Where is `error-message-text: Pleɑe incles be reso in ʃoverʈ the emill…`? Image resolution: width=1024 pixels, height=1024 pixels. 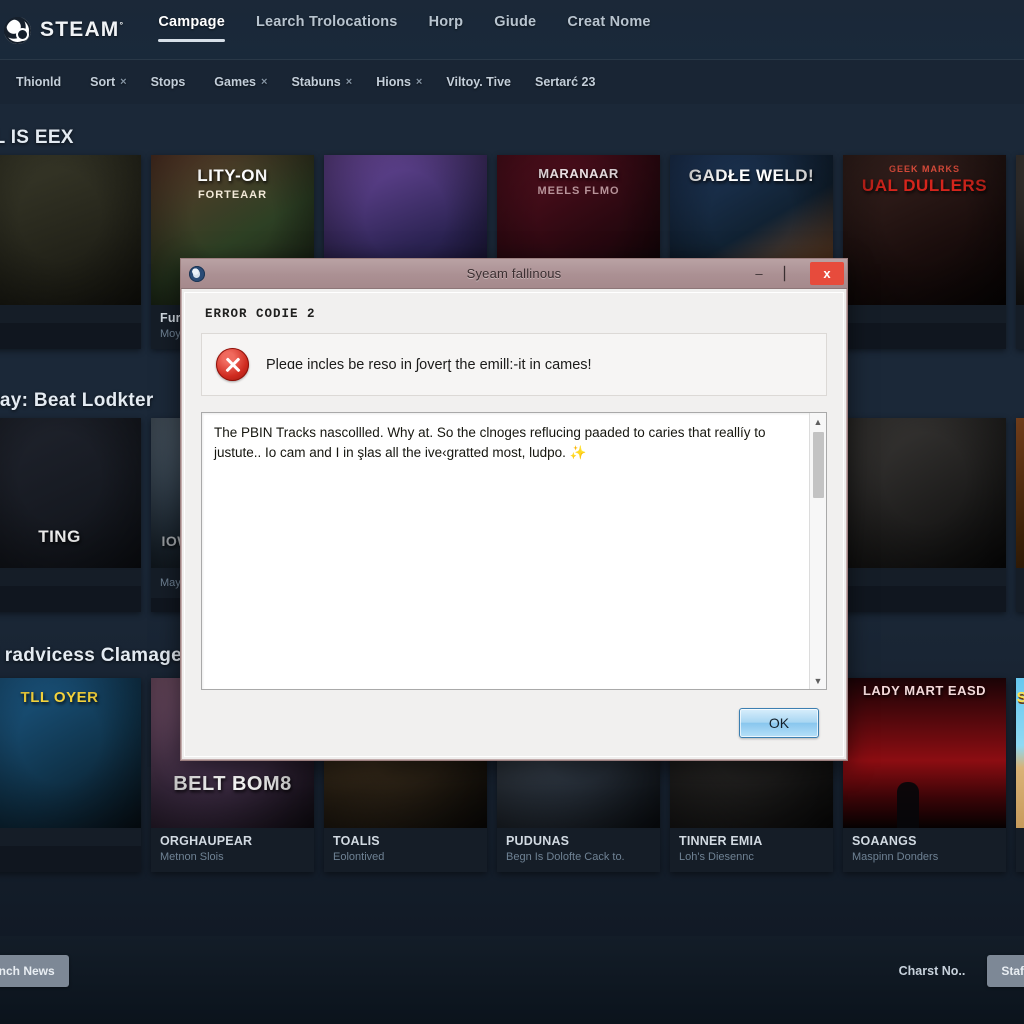
error-message-text: Pleɑe incles be reso in ʃoverʈ the emill… is located at coordinates (429, 364).